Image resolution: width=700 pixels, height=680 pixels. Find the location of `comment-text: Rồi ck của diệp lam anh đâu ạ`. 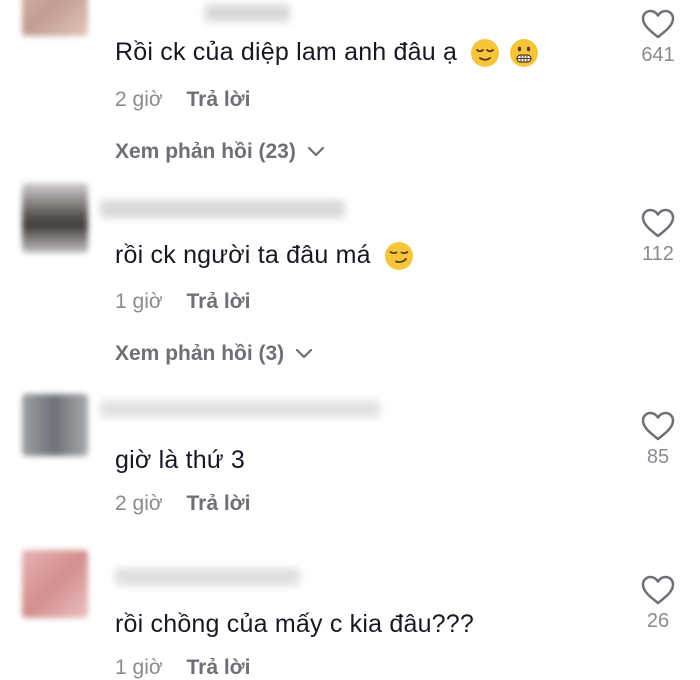

comment-text: Rồi ck của diệp lam anh đâu ạ is located at coordinates (327, 53).